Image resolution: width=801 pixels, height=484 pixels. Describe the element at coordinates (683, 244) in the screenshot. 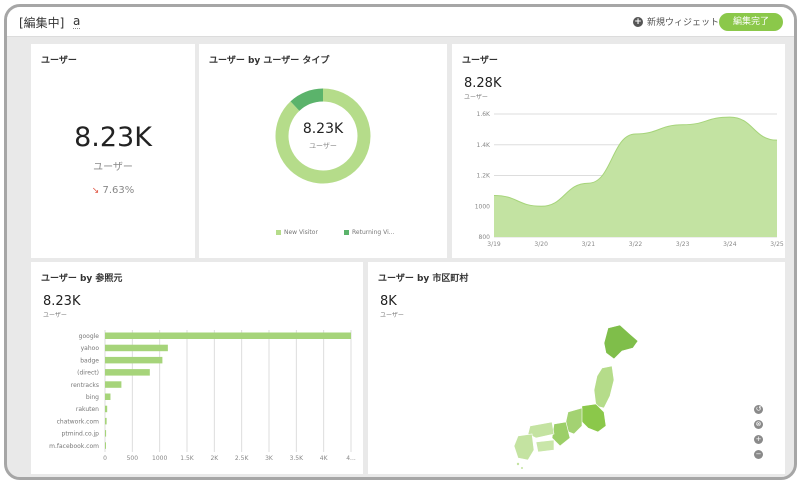

I see `x-tick-label: 3/23` at that location.